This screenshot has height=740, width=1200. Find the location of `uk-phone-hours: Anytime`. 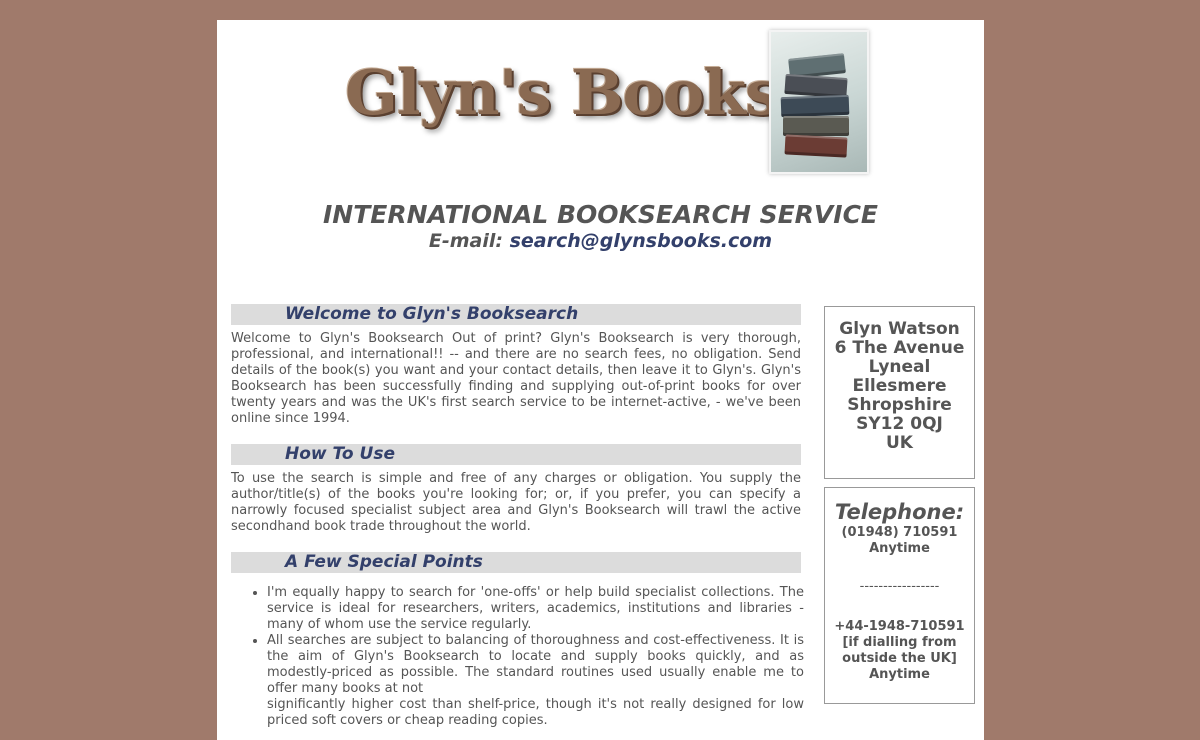

uk-phone-hours: Anytime is located at coordinates (899, 548).